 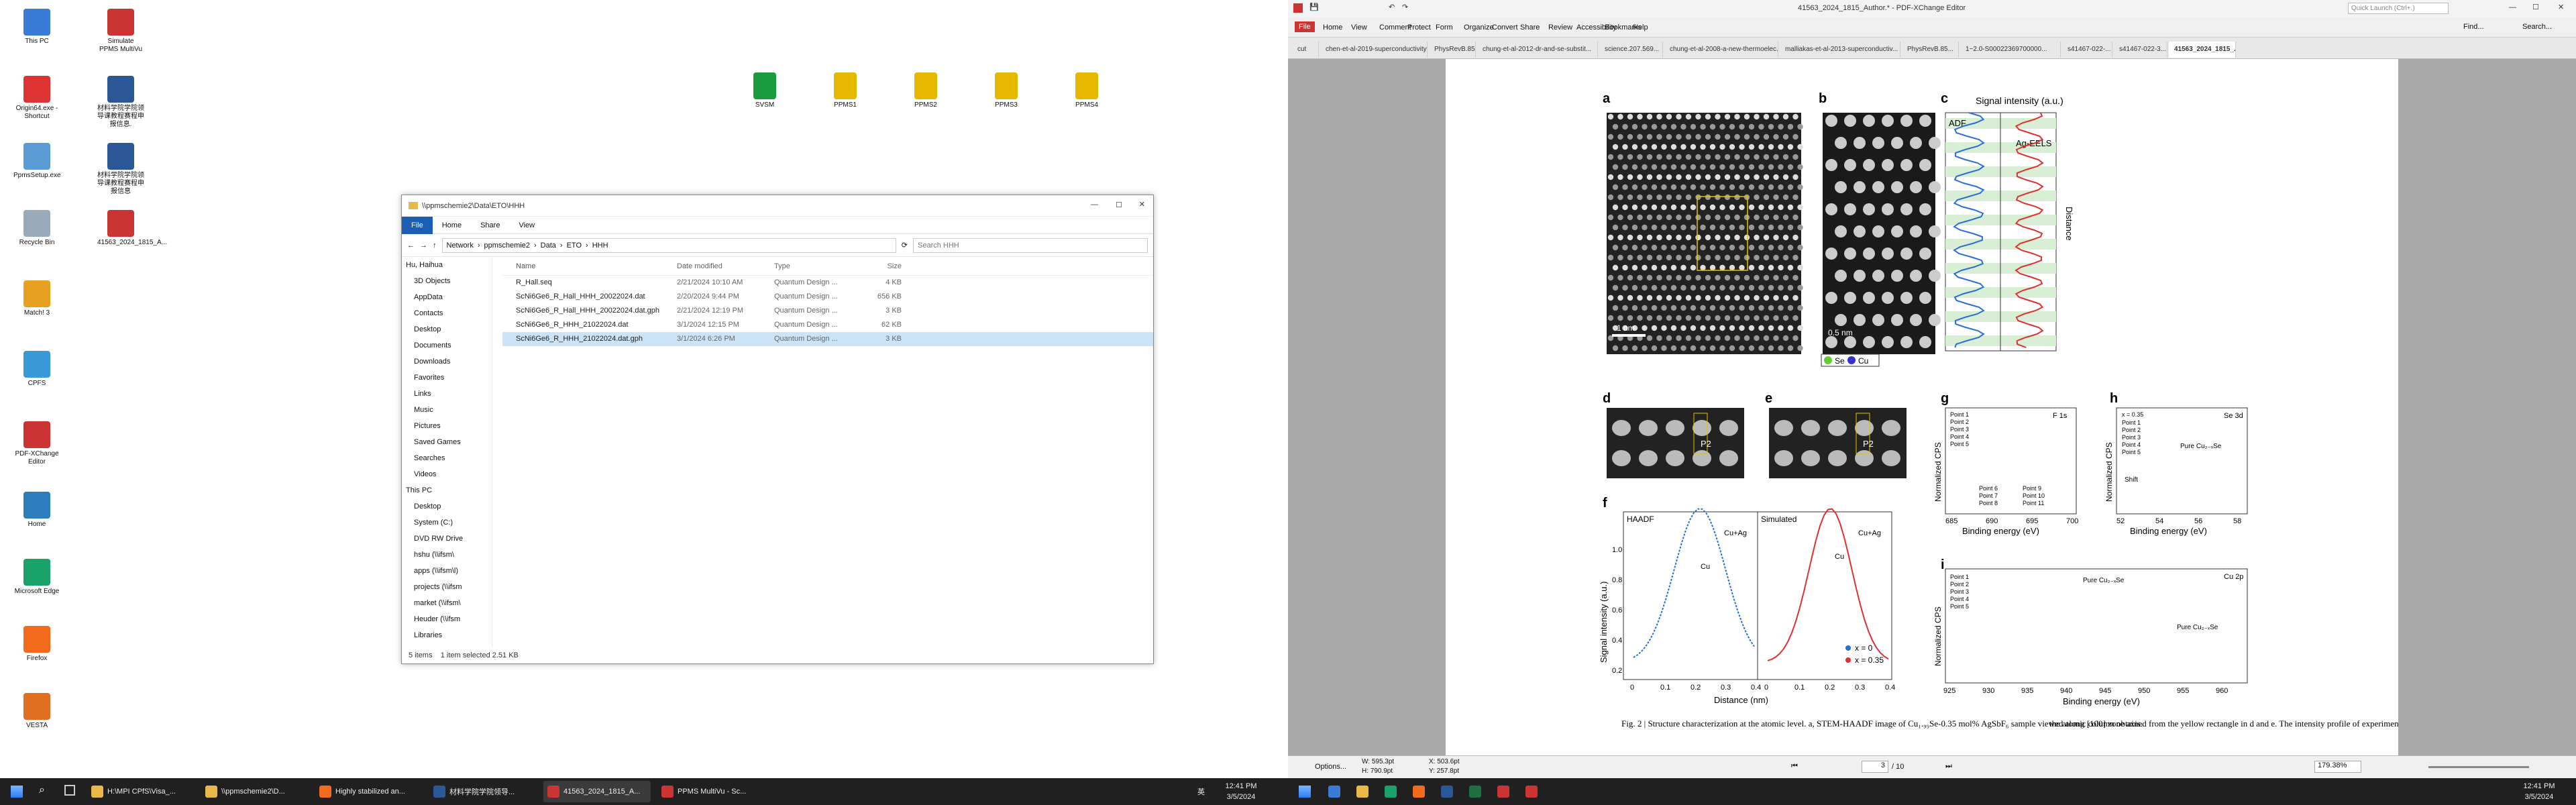 I want to click on desktop-icon: 材料学院学院领导课教程赛程申报信息, so click(x=120, y=169).